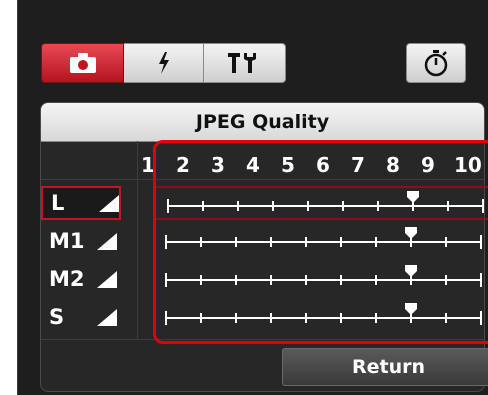  I want to click on flash-icon, so click(163, 63).